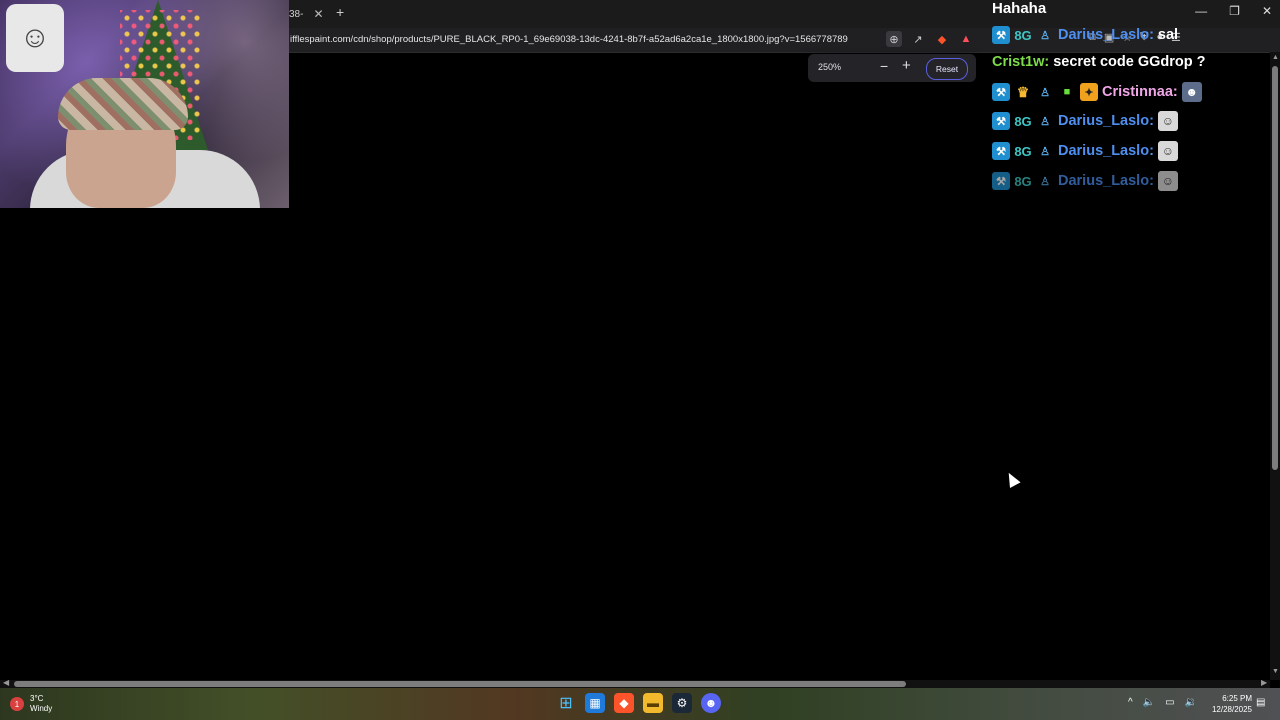 The height and width of the screenshot is (720, 1280). Describe the element at coordinates (930, 39) in the screenshot. I see `address-bar-icons: ⊕ ↗ ◆ ▲` at that location.